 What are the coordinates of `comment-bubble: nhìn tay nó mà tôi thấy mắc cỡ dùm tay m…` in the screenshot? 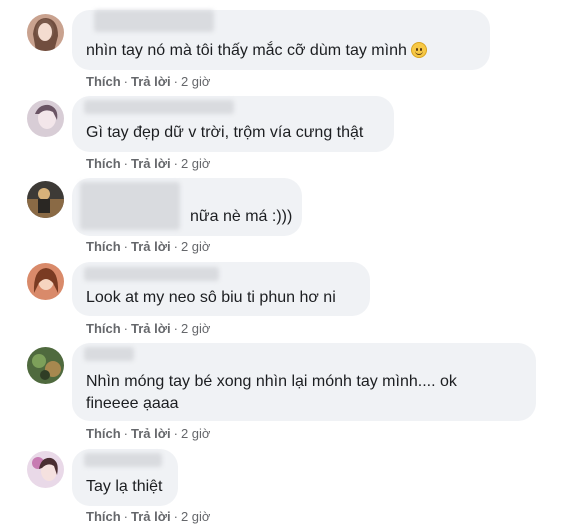 It's located at (281, 40).